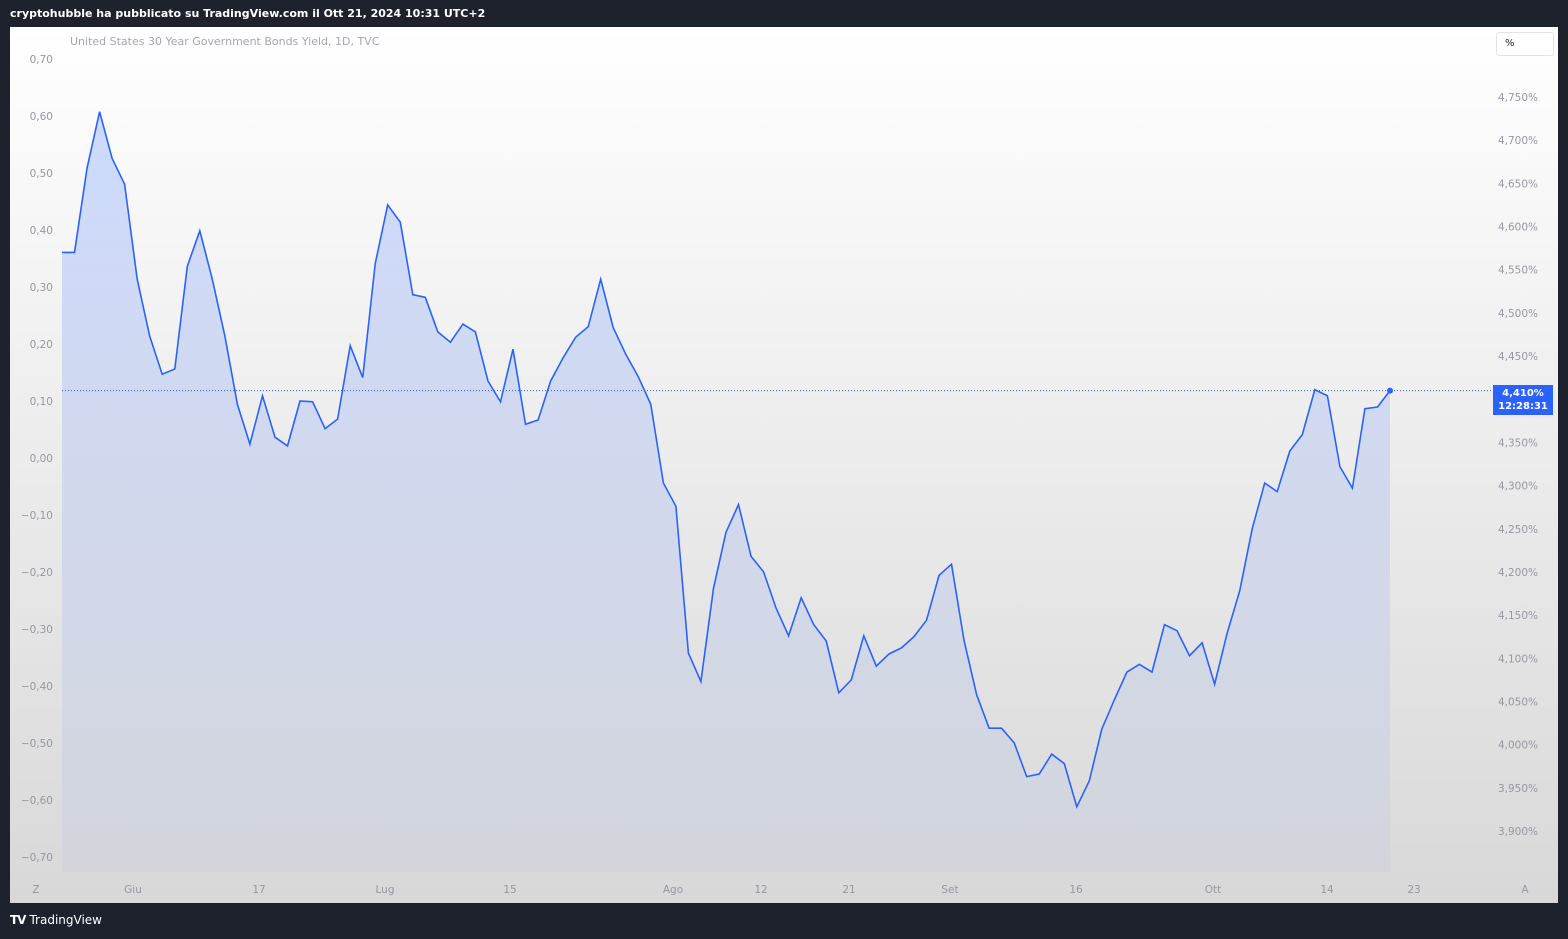  Describe the element at coordinates (1518, 271) in the screenshot. I see `right-axis-tick-label: 4,550%` at that location.